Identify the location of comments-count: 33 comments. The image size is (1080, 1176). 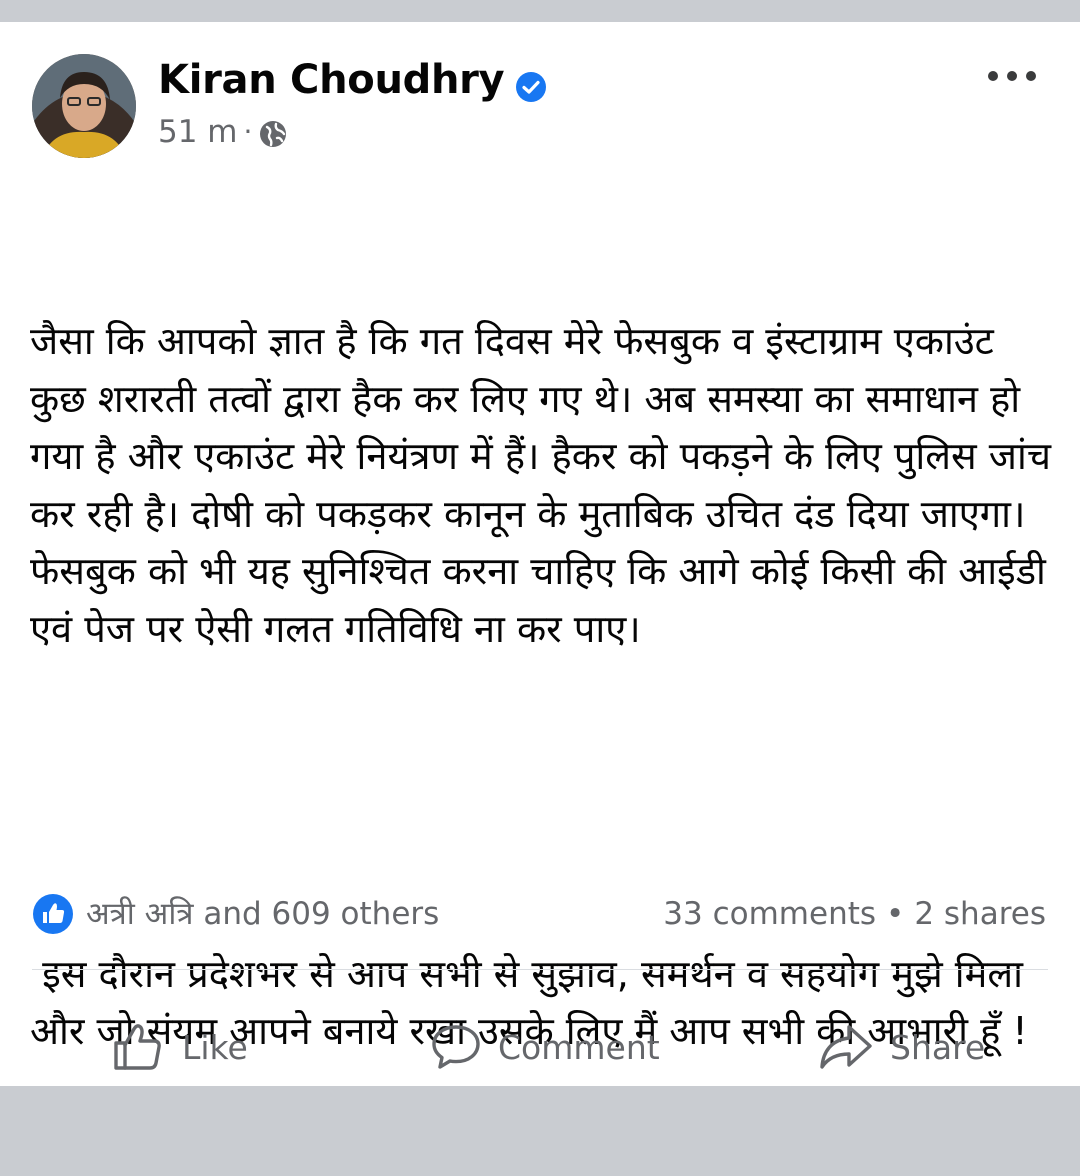
(769, 914).